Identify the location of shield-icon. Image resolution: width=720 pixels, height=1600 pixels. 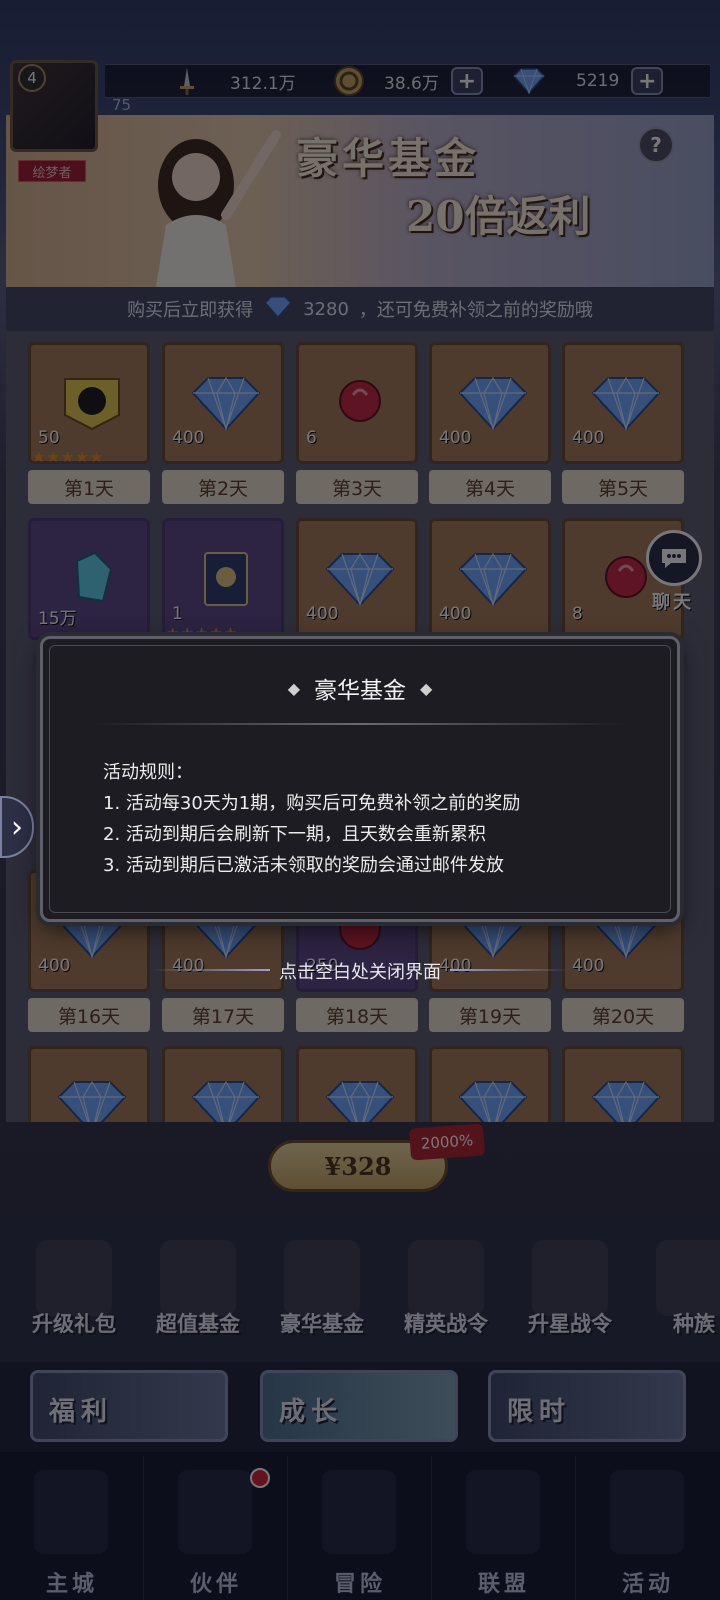
(503, 1512).